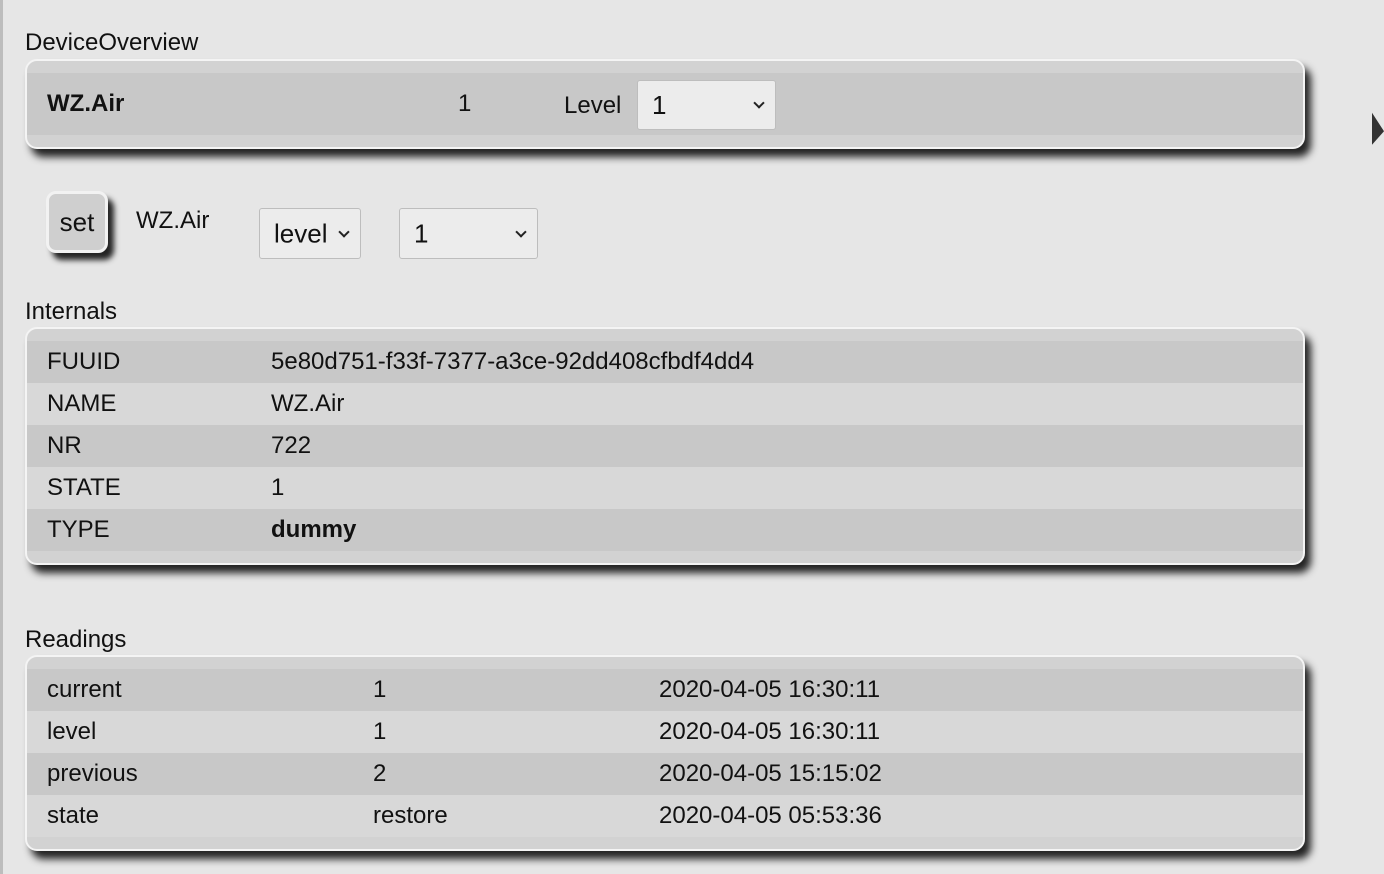 This screenshot has height=874, width=1384. Describe the element at coordinates (71, 311) in the screenshot. I see `internals-title: Internals` at that location.